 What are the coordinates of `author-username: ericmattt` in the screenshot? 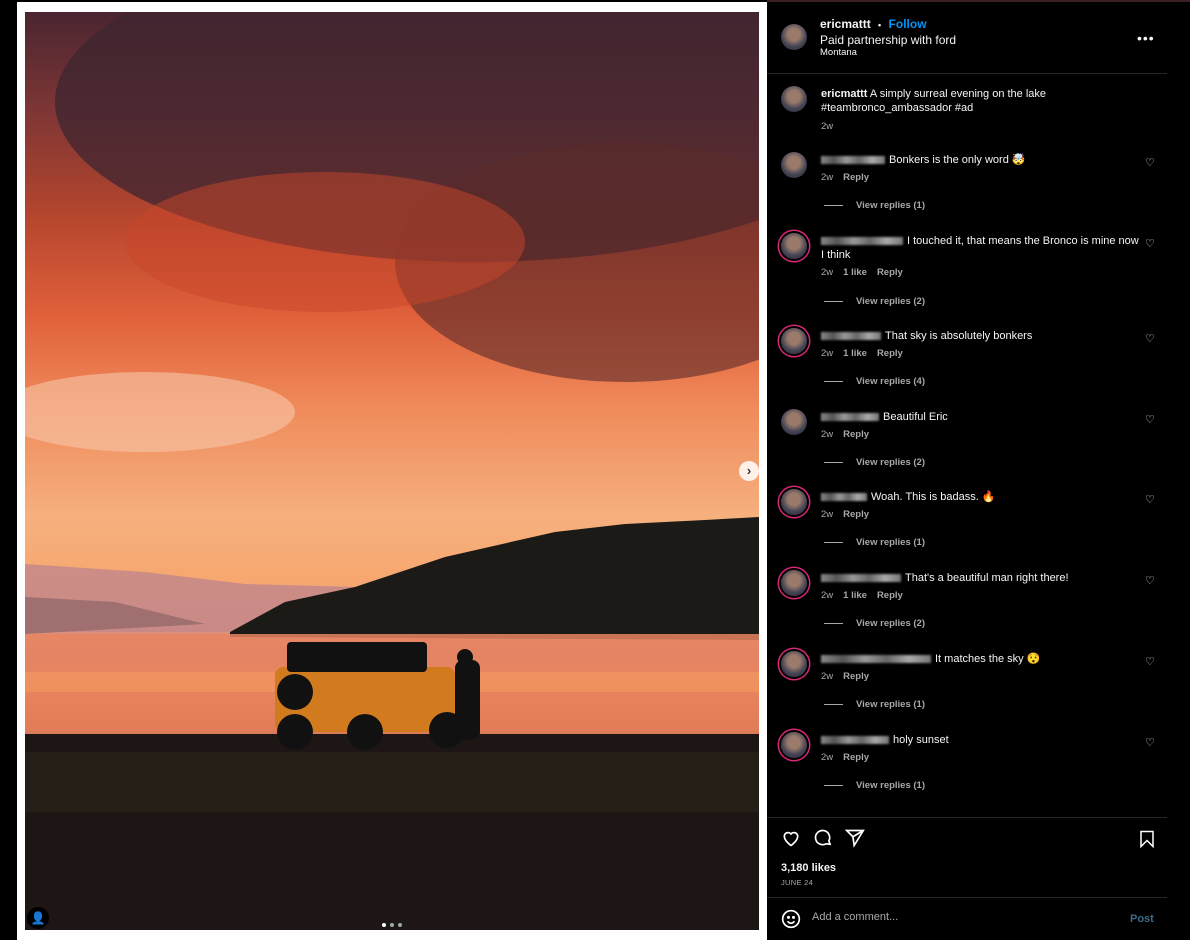 It's located at (845, 24).